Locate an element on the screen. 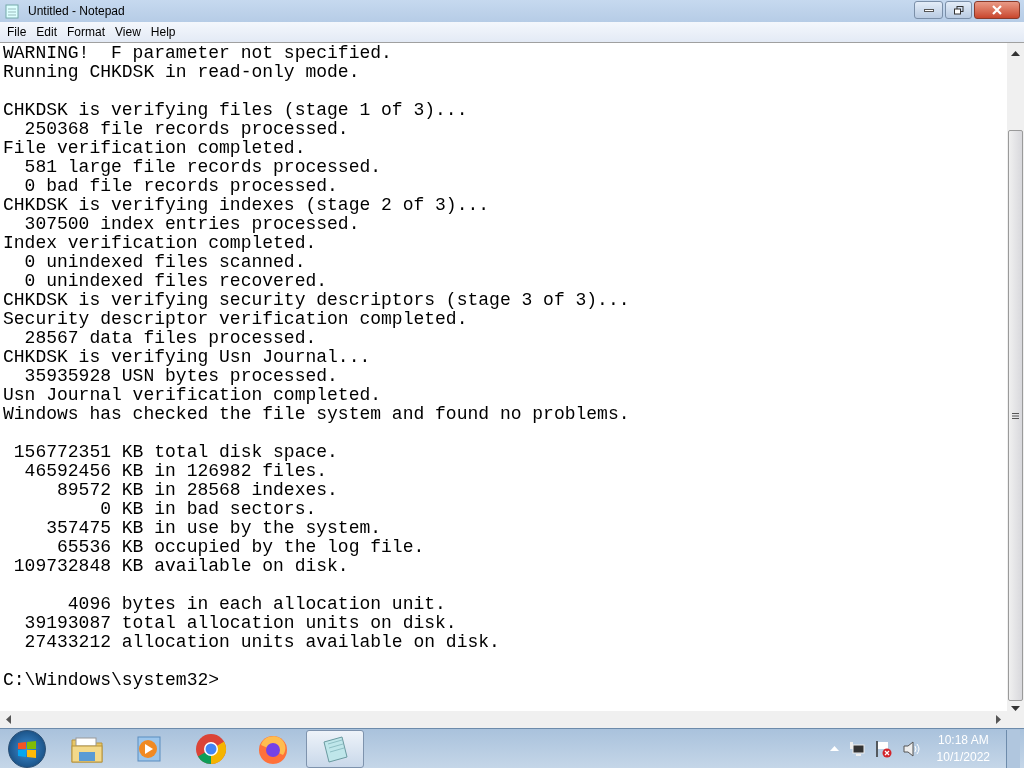 The height and width of the screenshot is (768, 1024). show-desktop-button is located at coordinates (1013, 748).